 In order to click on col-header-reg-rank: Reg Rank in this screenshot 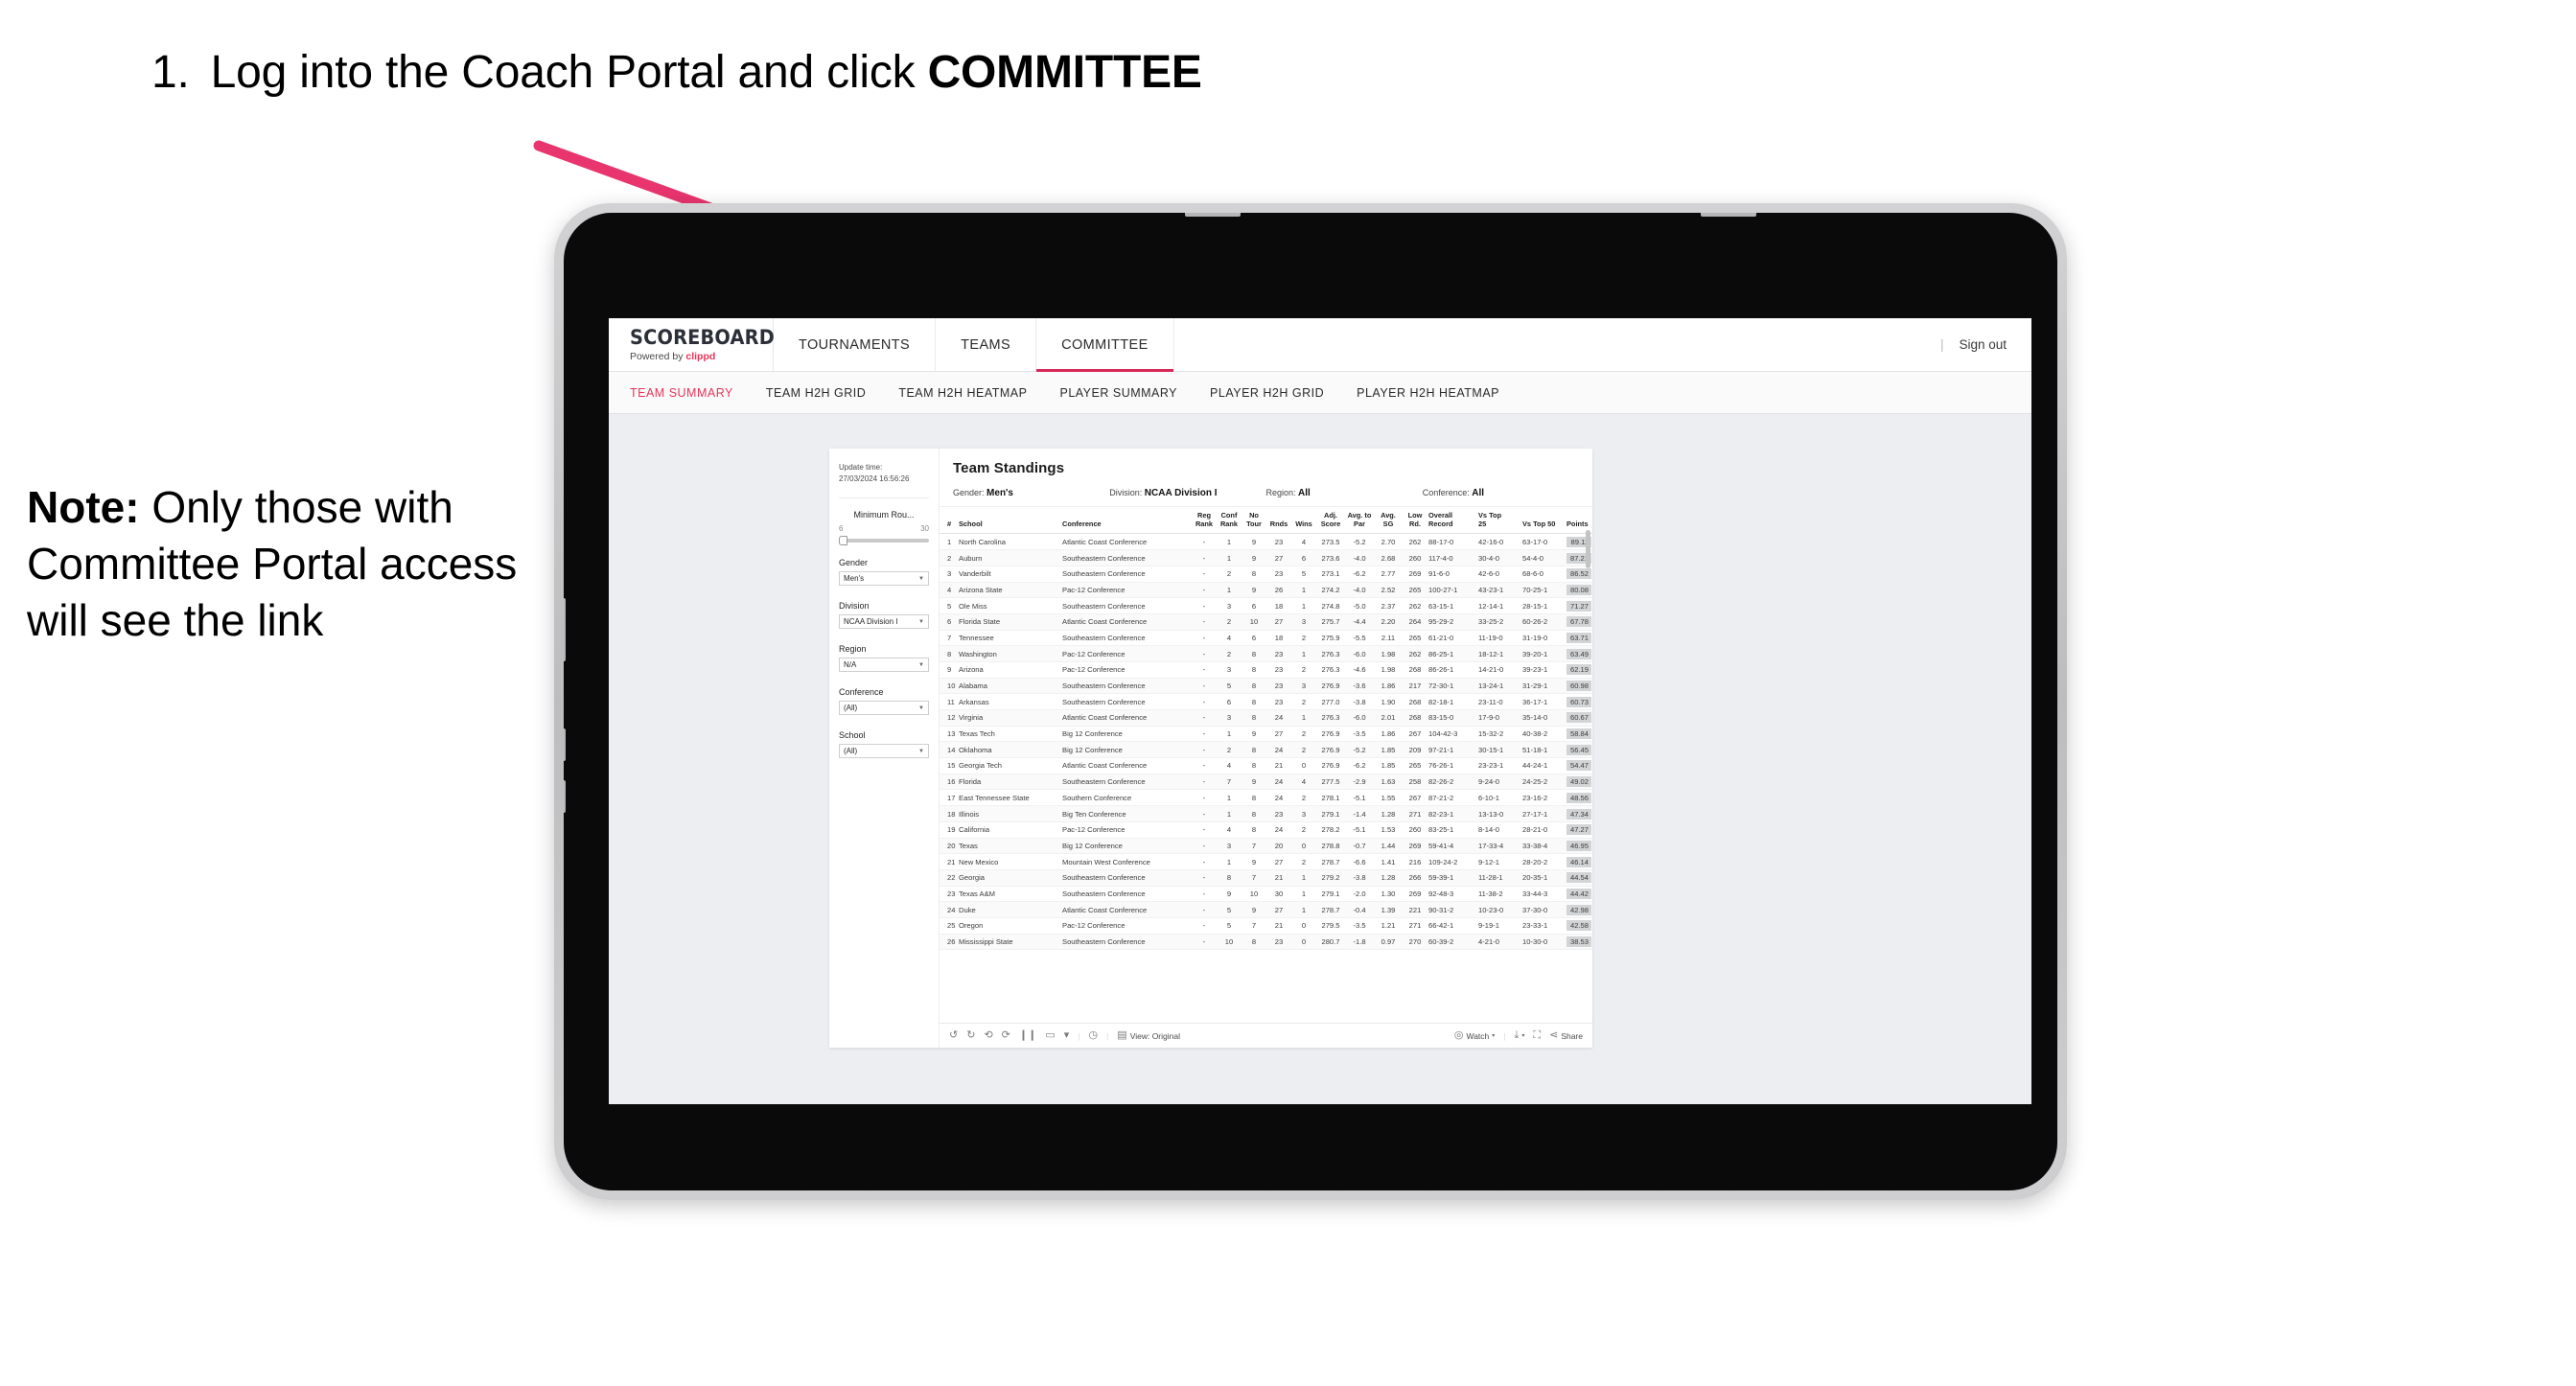, I will do `click(1205, 521)`.